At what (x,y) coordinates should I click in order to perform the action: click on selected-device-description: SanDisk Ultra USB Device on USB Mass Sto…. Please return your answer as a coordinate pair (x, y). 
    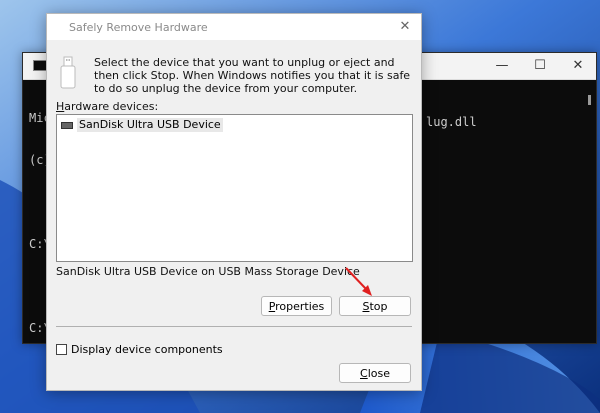
    Looking at the image, I should click on (208, 271).